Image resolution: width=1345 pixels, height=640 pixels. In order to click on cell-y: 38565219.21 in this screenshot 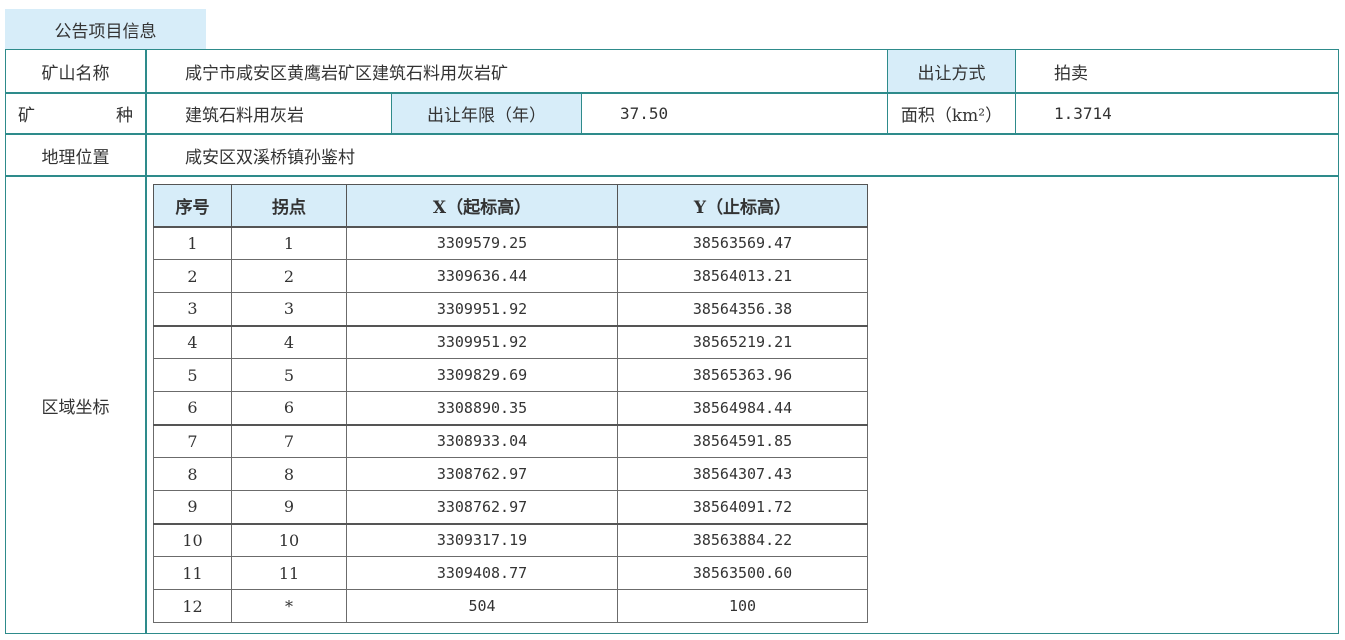, I will do `click(742, 342)`.